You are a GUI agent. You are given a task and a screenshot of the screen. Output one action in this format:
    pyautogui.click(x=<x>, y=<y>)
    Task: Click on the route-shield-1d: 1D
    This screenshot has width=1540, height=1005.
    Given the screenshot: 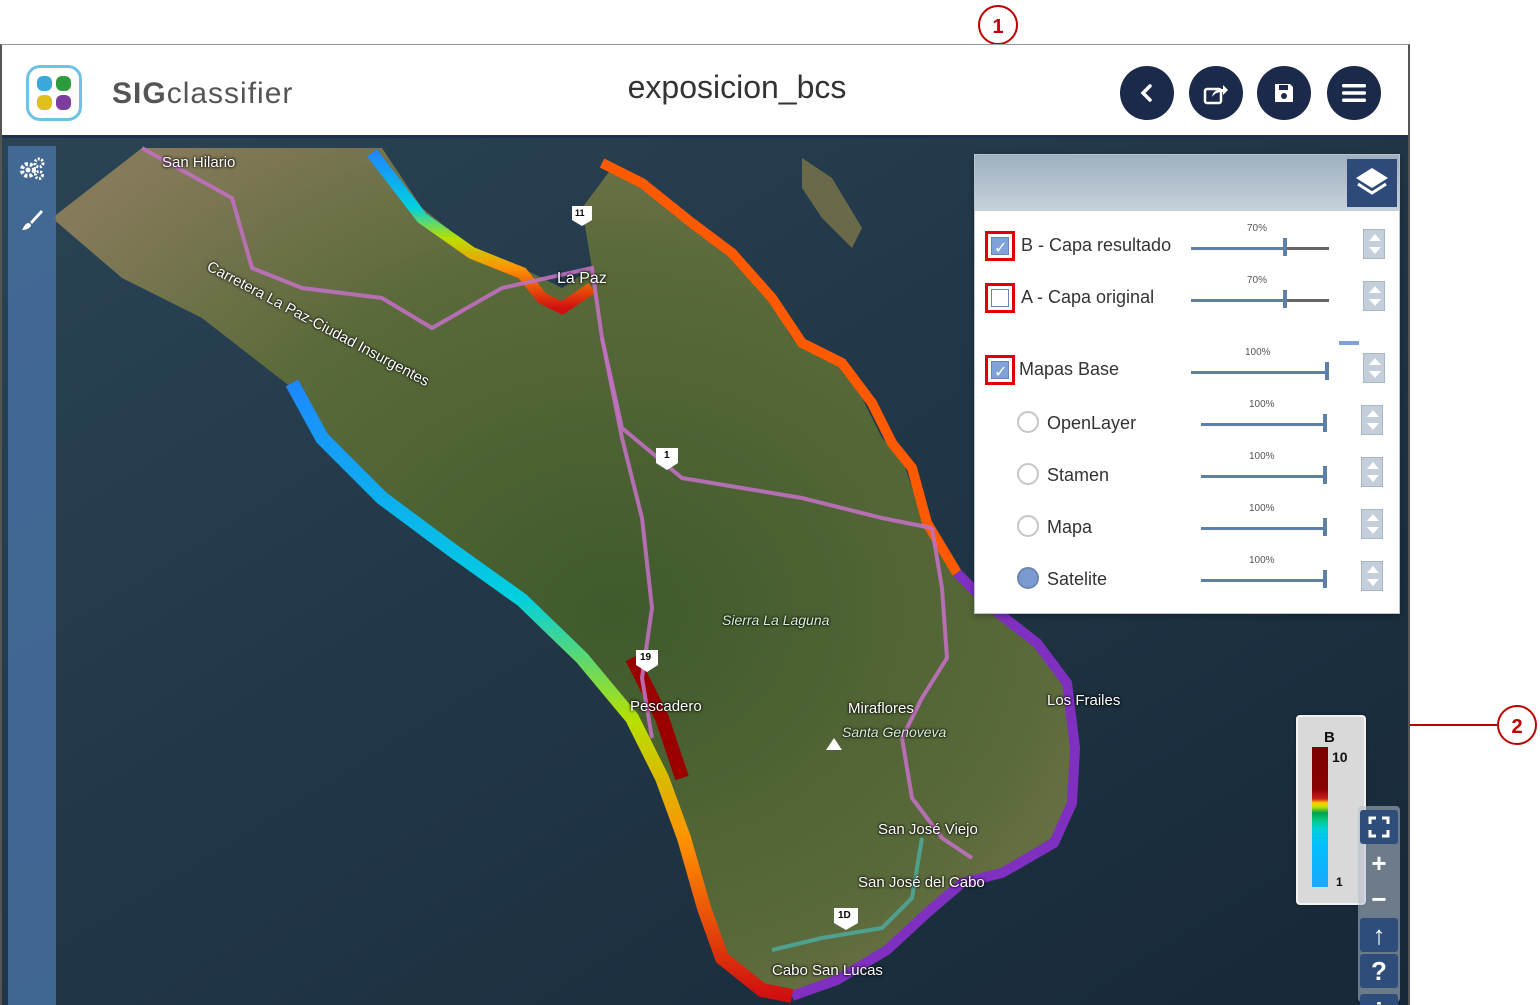 What is the action you would take?
    pyautogui.click(x=844, y=915)
    